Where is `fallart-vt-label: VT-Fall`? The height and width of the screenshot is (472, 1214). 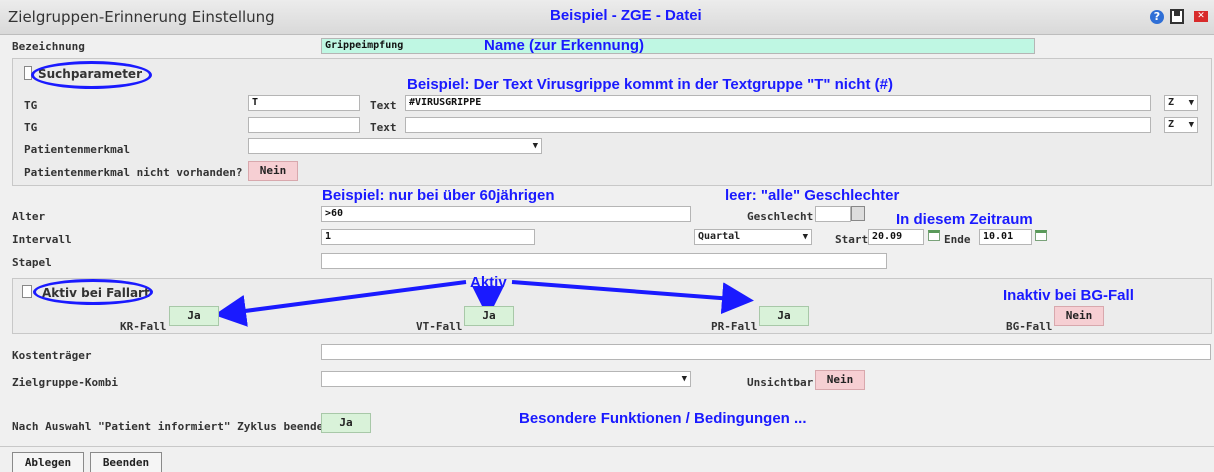
fallart-vt-label: VT-Fall is located at coordinates (439, 326).